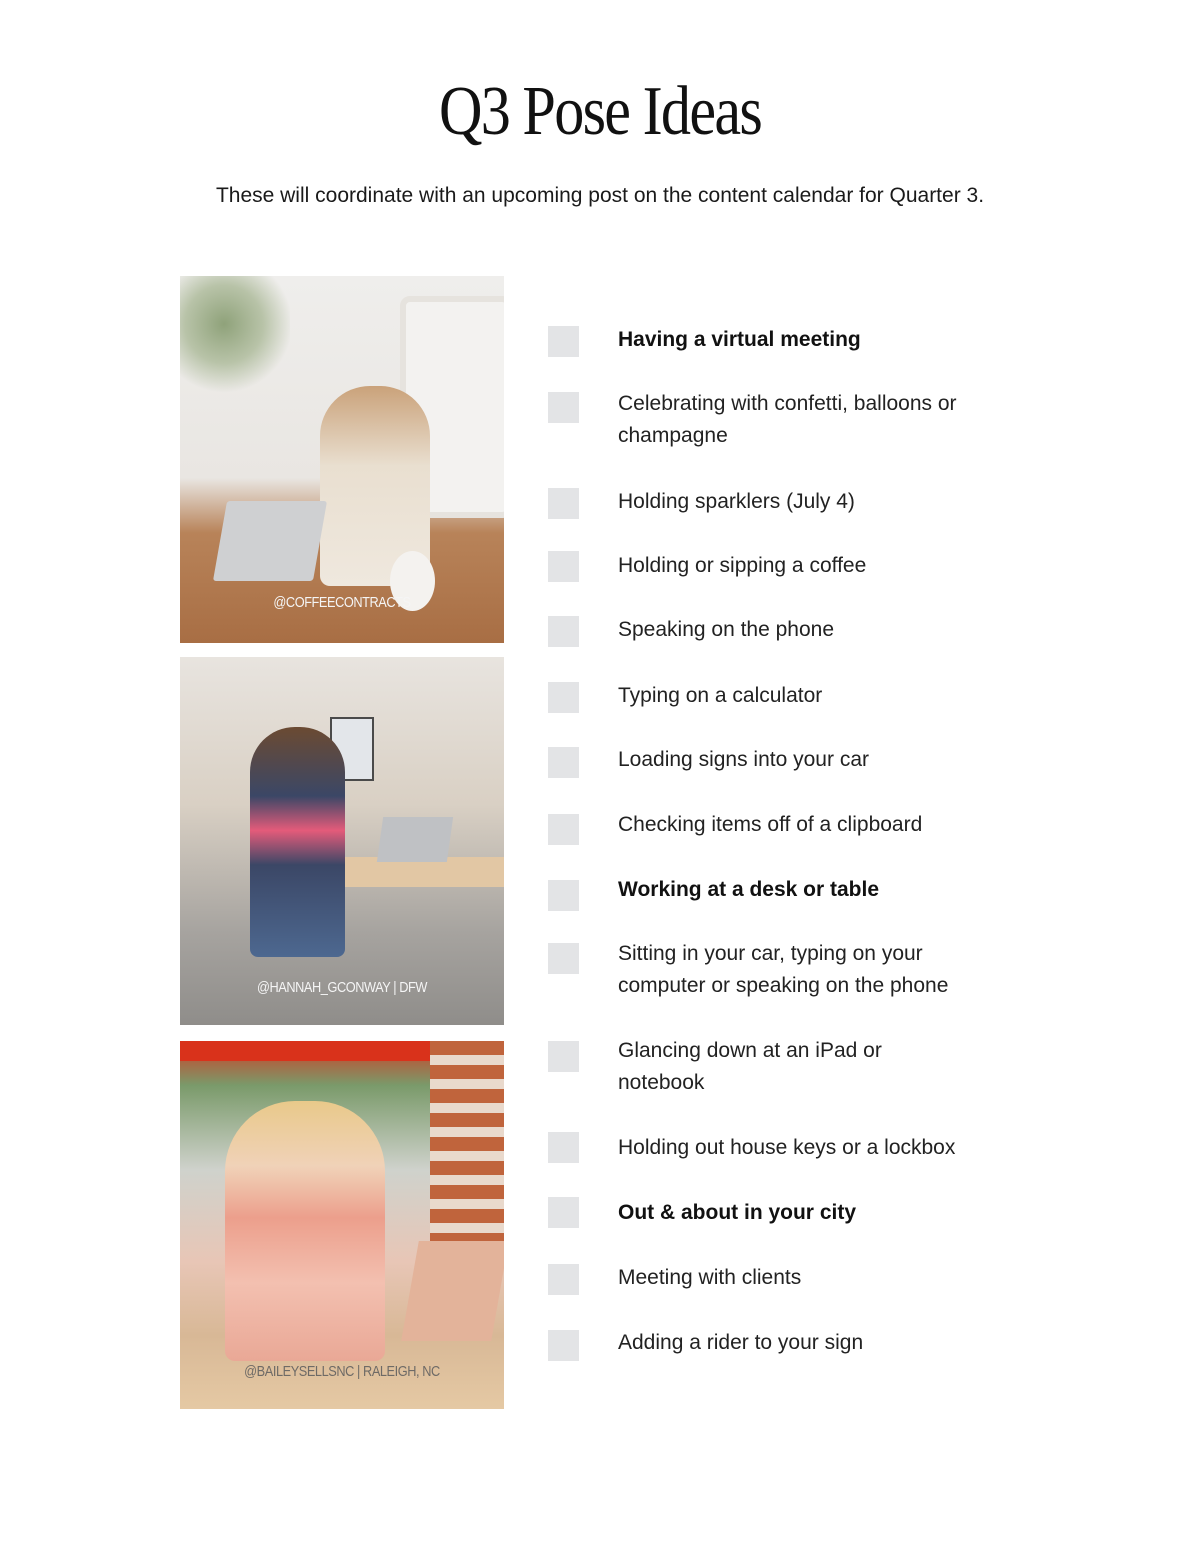 The height and width of the screenshot is (1553, 1200). I want to click on photo-virtual-meeting: @COFFEECONTRACTS, so click(342, 459).